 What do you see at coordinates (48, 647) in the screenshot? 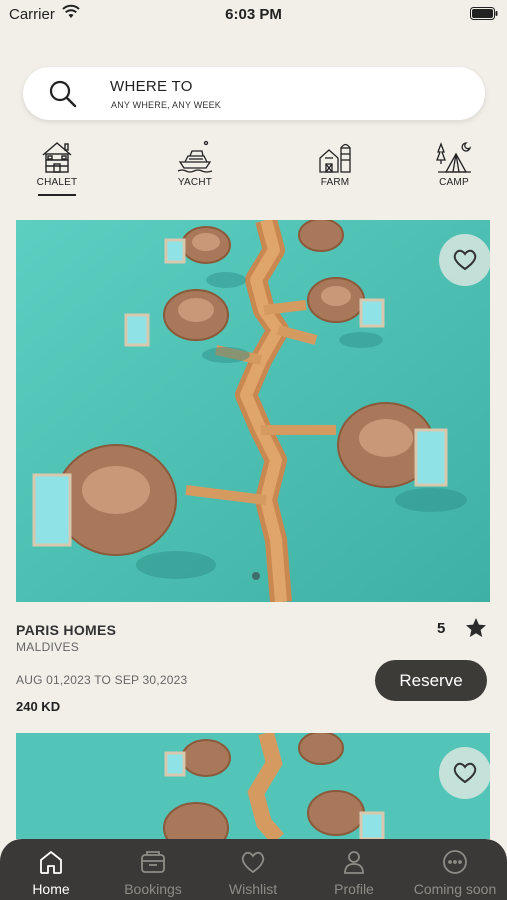
I see `listing-location: MALDIVES` at bounding box center [48, 647].